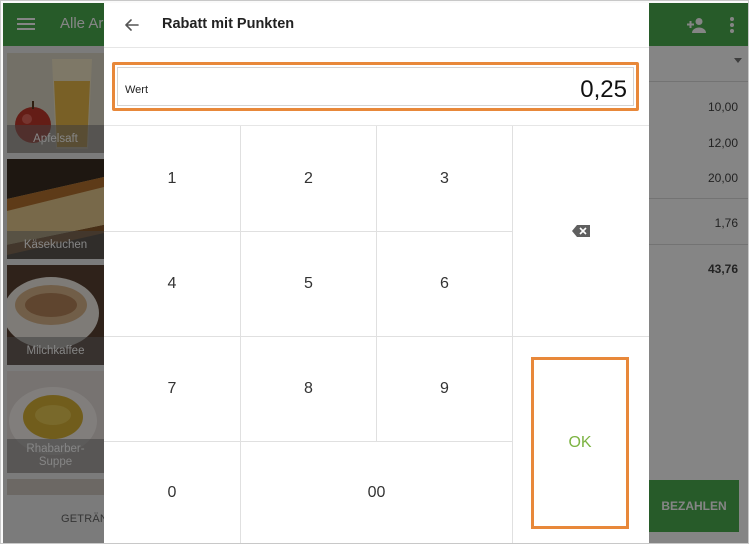  Describe the element at coordinates (308, 389) in the screenshot. I see `key-8: 8` at that location.